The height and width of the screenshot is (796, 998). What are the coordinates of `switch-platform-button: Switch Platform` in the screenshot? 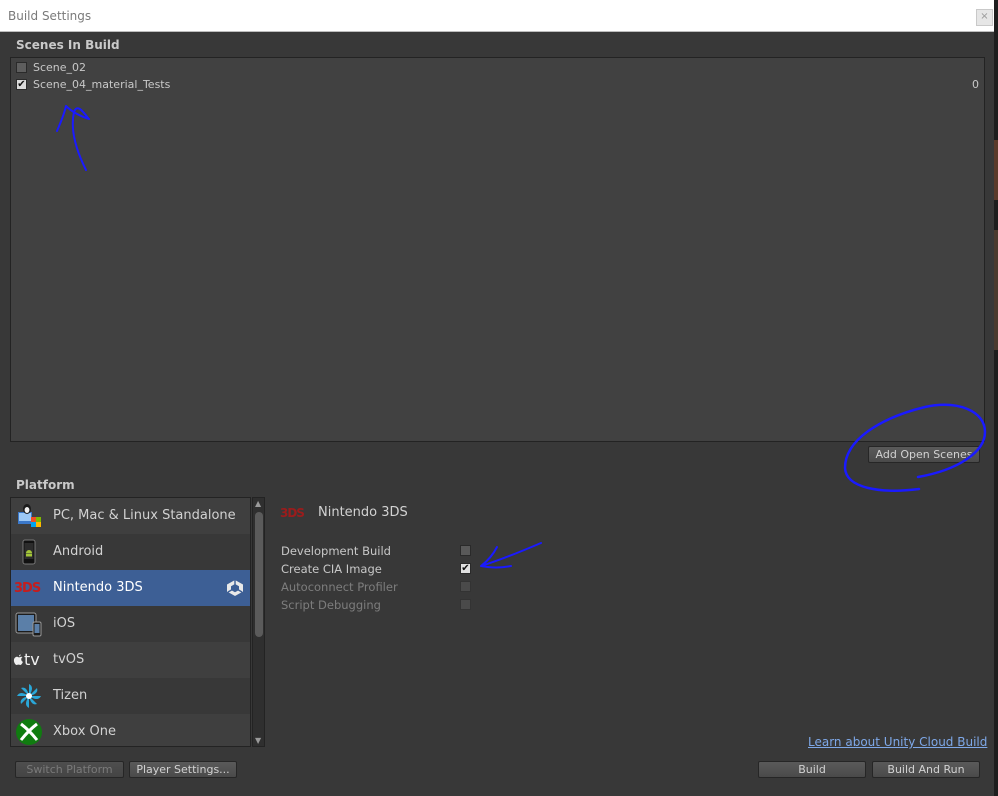 It's located at (69, 769).